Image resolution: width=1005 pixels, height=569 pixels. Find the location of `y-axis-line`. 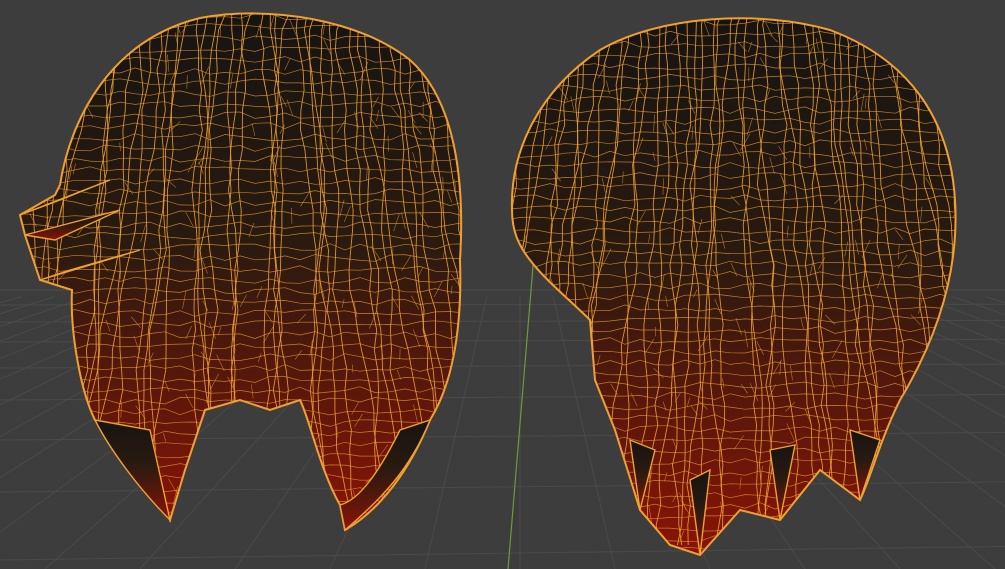

y-axis-line is located at coordinates (522, 399).